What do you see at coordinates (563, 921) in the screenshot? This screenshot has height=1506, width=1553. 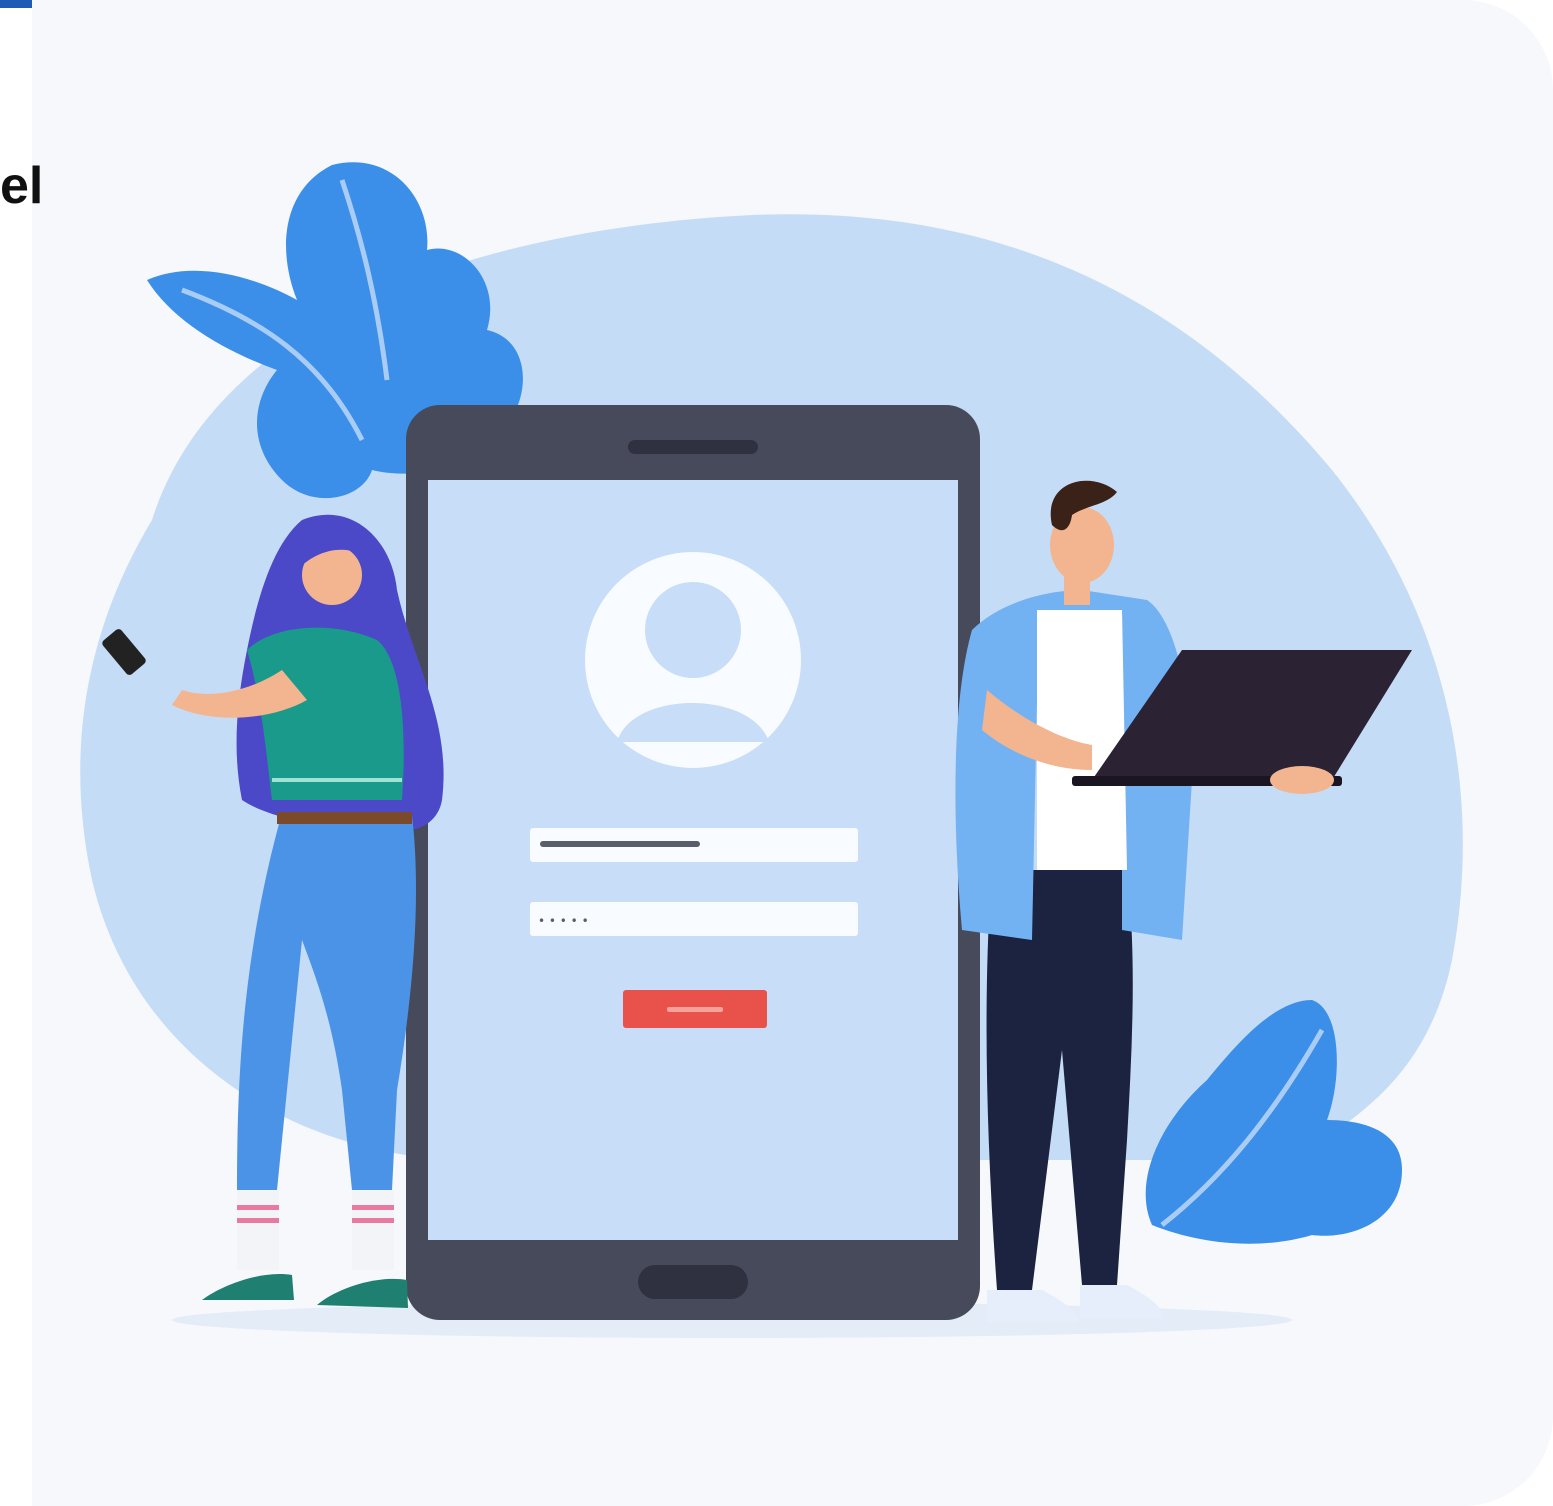 I see `password-mask: • • • • •` at bounding box center [563, 921].